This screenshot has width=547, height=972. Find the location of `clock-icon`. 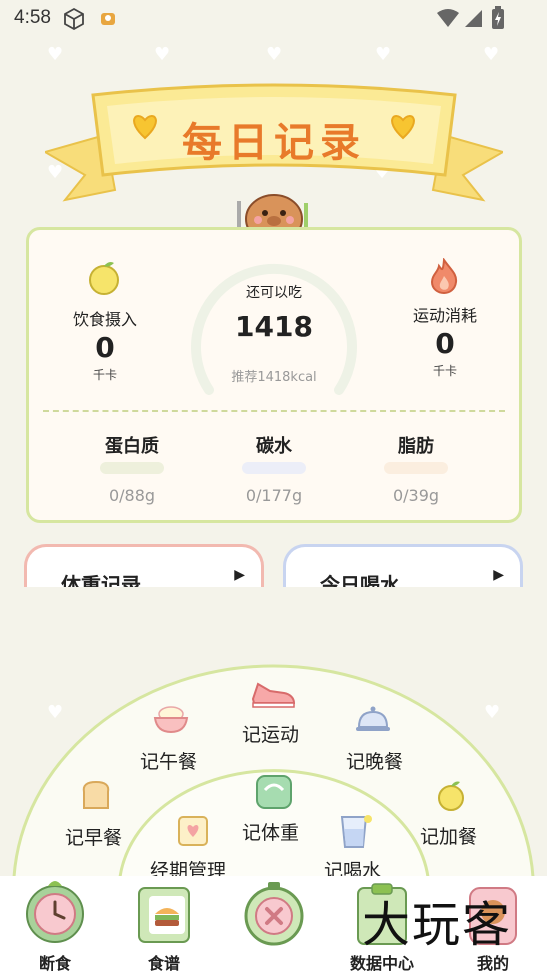

clock-icon is located at coordinates (55, 912).